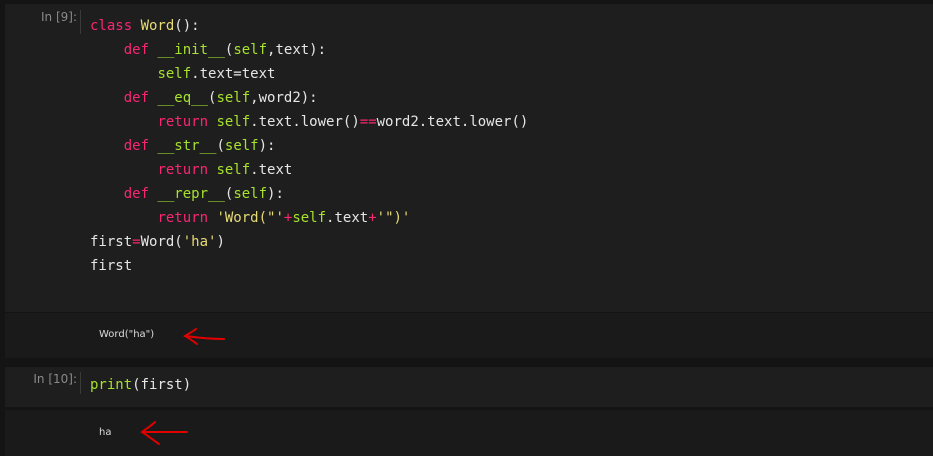 This screenshot has height=456, width=933. Describe the element at coordinates (187, 146) in the screenshot. I see `code-token: __str__` at that location.